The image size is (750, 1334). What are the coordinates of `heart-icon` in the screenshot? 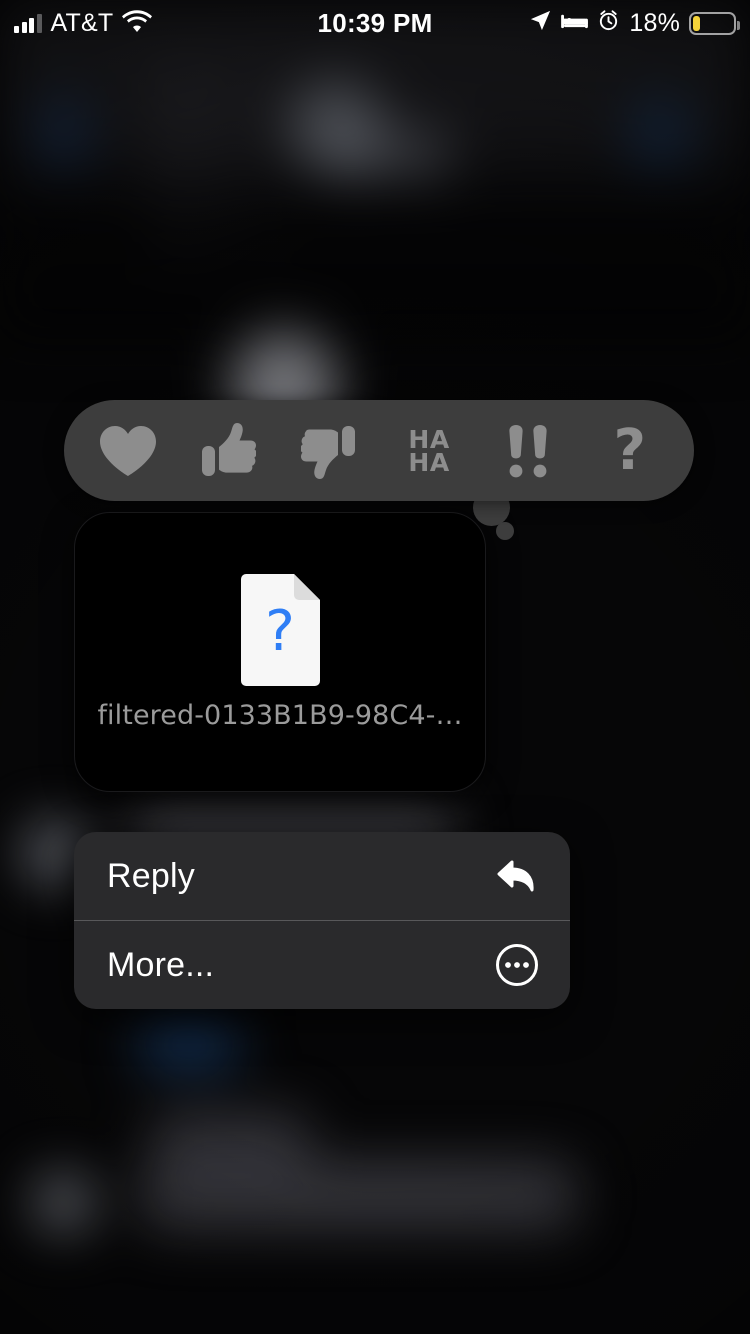 It's located at (128, 450).